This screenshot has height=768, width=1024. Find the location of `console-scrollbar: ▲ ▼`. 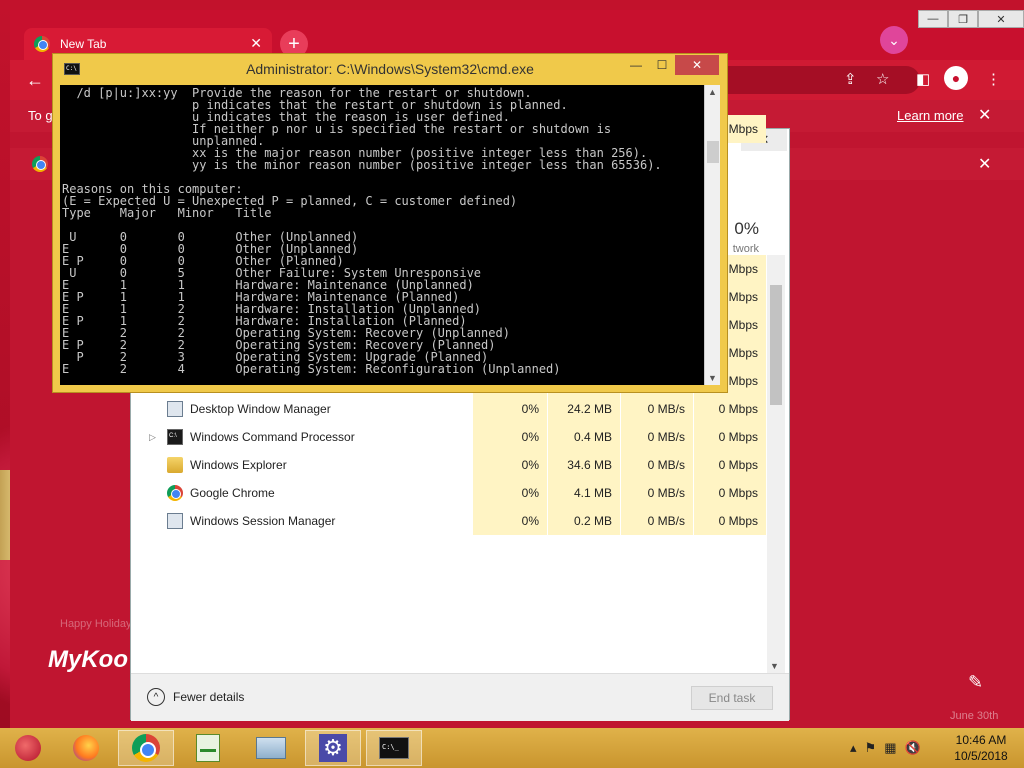

console-scrollbar: ▲ ▼ is located at coordinates (712, 235).